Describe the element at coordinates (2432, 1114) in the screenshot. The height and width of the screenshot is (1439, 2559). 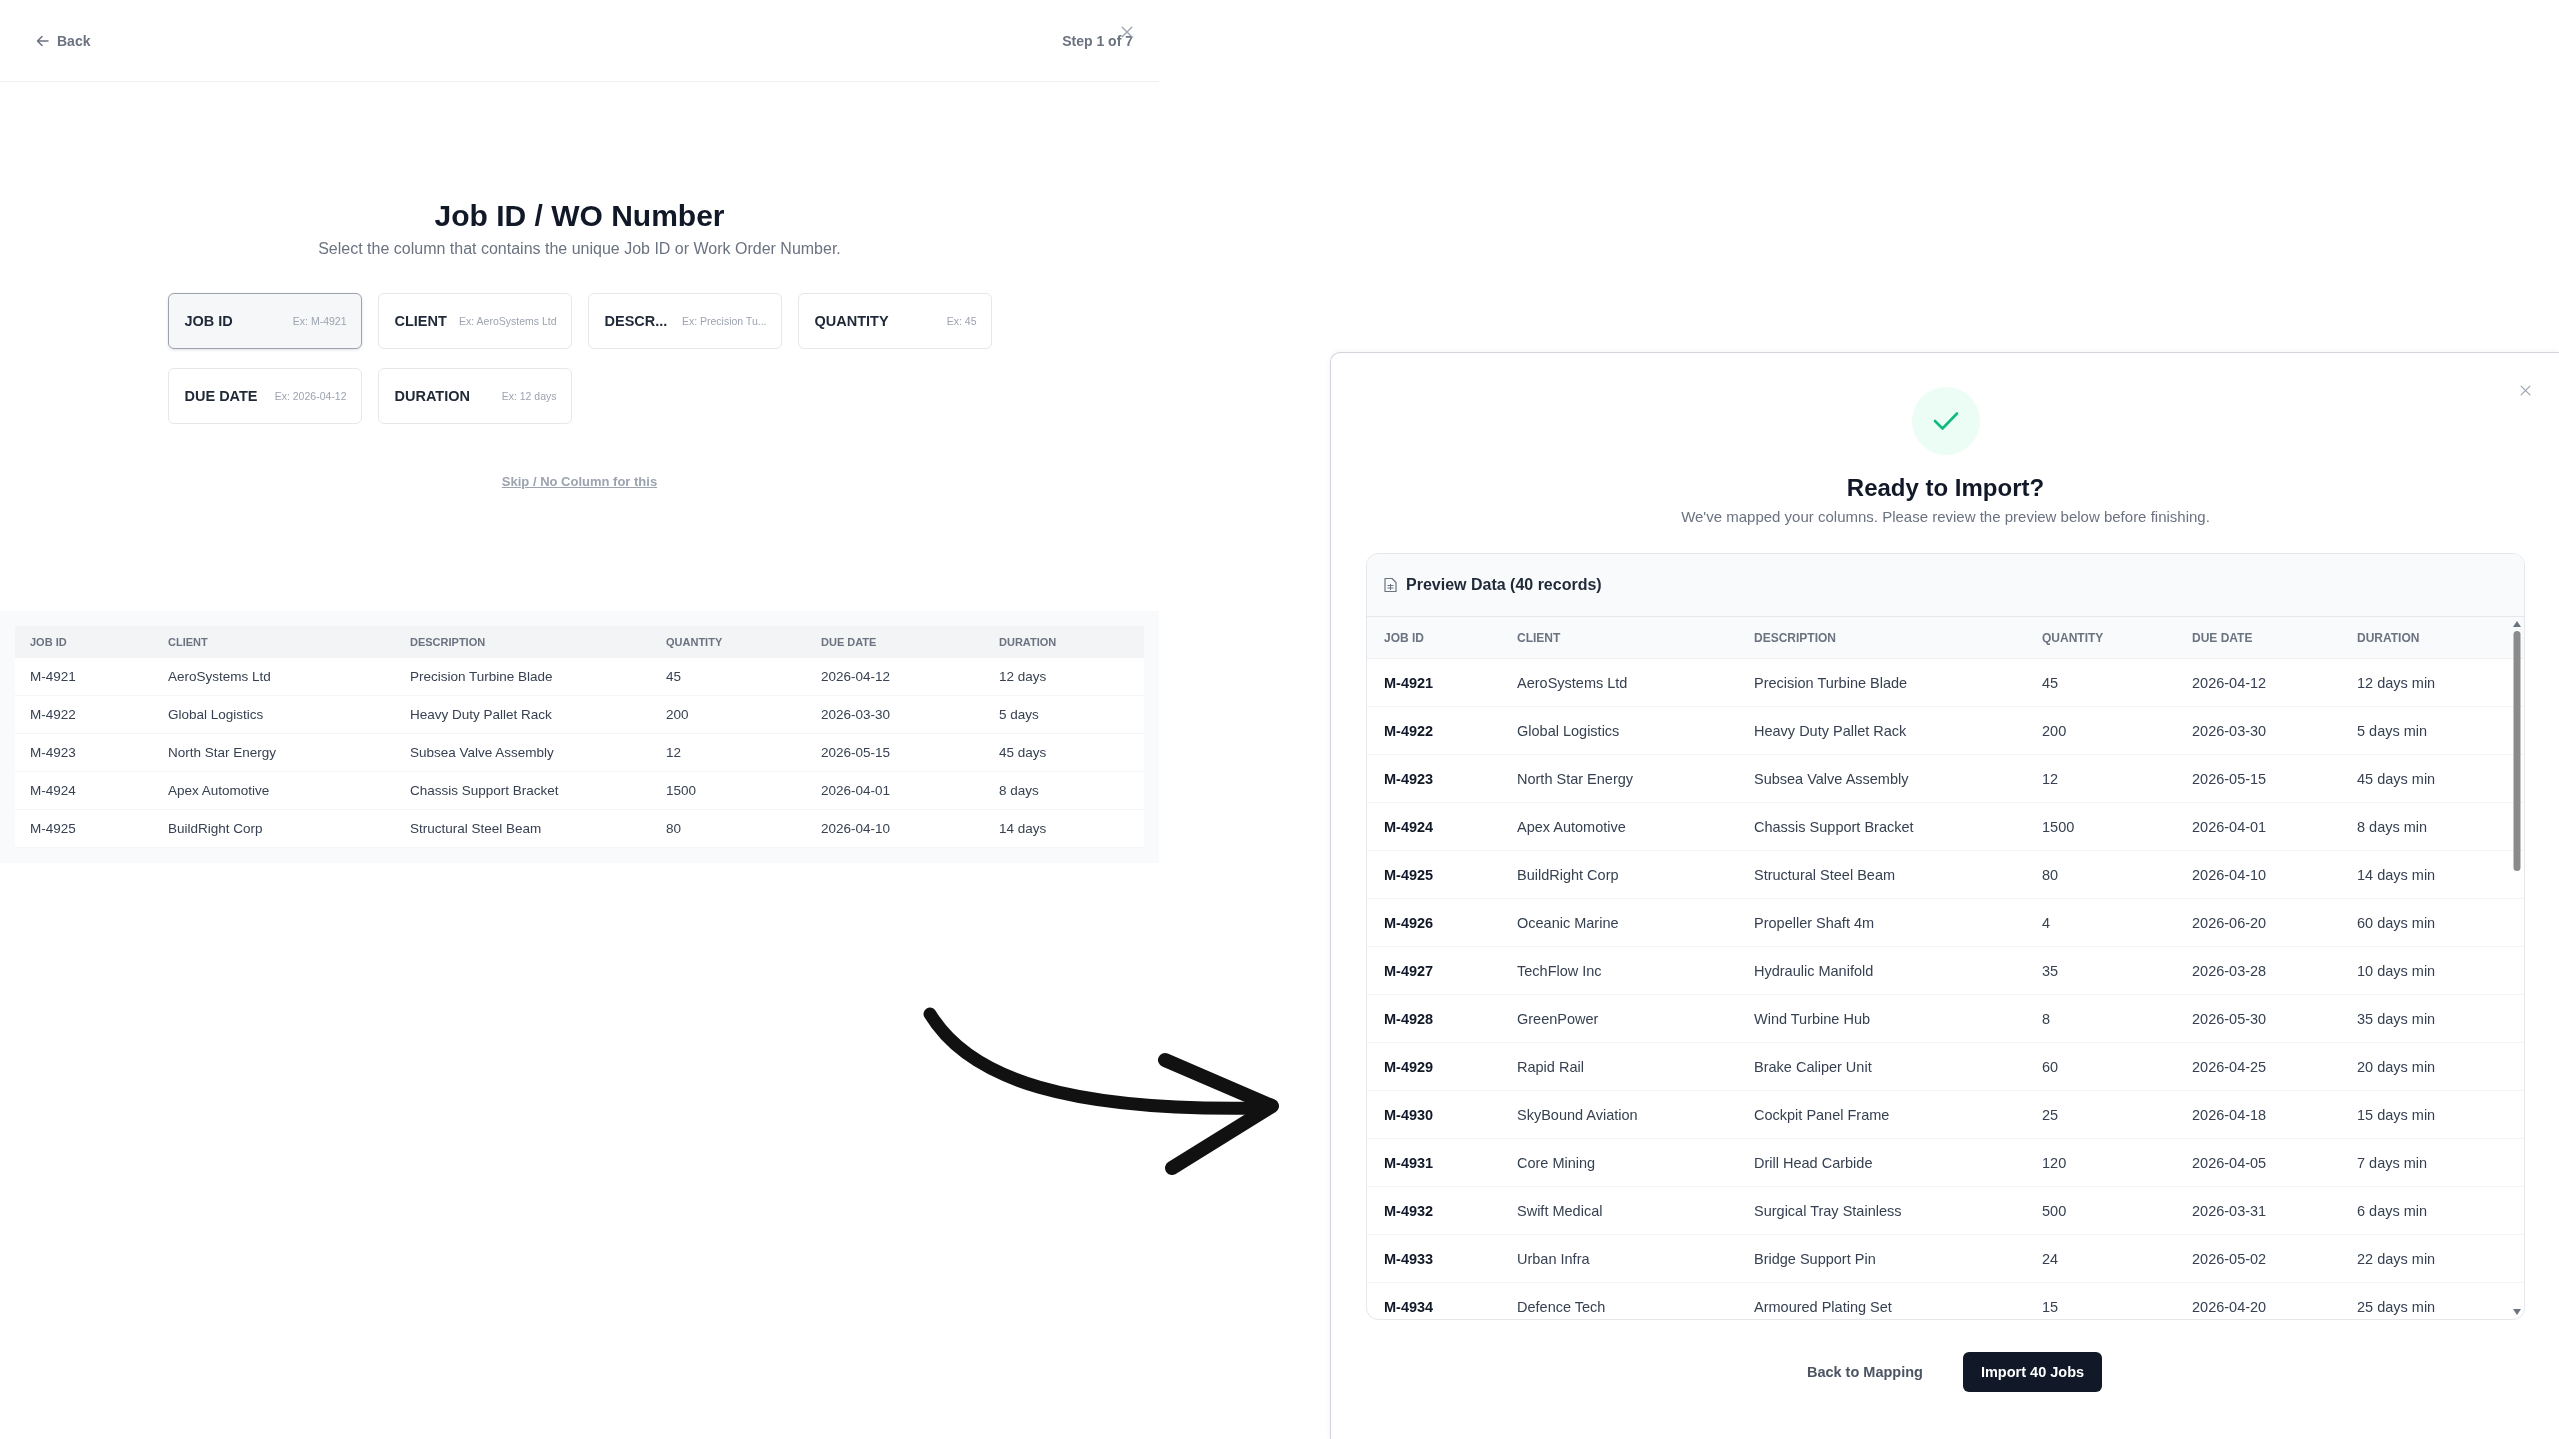
I see `table-cell: 15 days min` at that location.